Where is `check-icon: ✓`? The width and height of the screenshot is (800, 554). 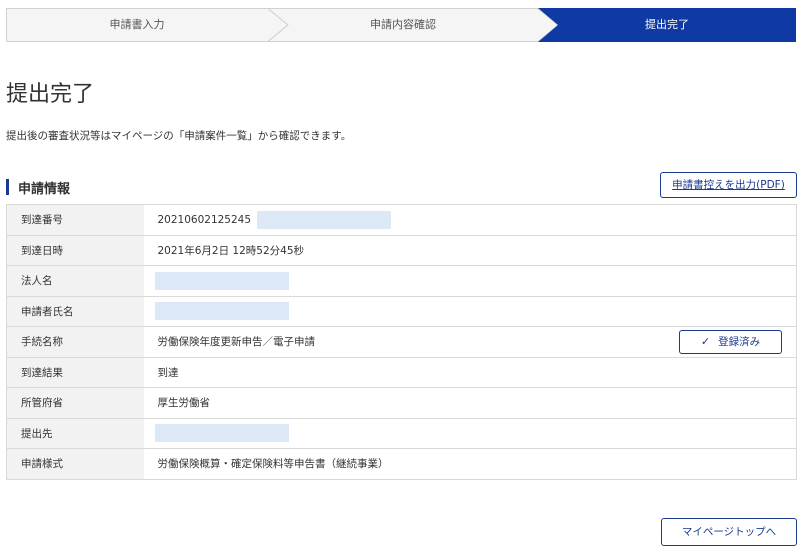 check-icon: ✓ is located at coordinates (705, 341).